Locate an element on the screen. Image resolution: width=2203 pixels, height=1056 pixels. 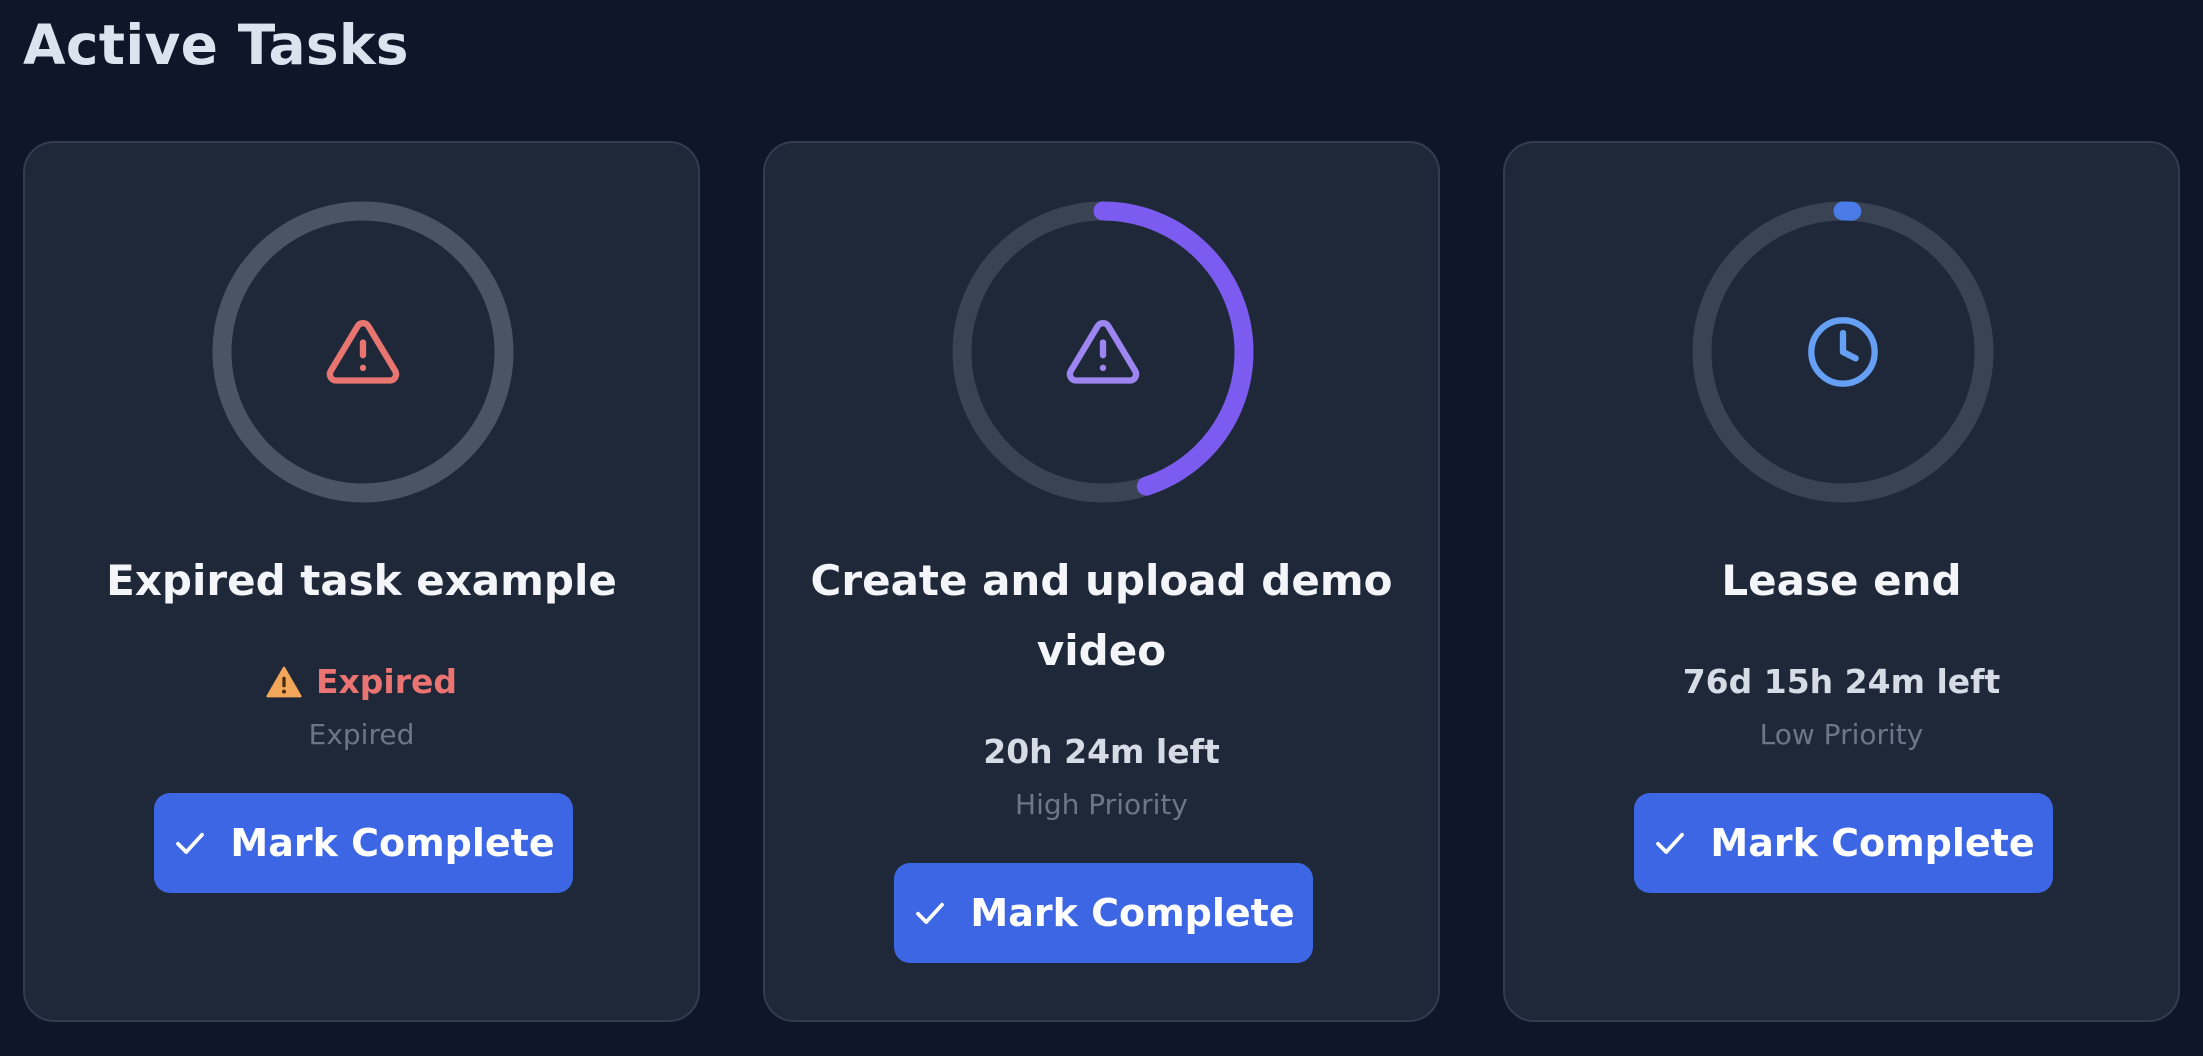
task-status: Expired is located at coordinates (361, 682).